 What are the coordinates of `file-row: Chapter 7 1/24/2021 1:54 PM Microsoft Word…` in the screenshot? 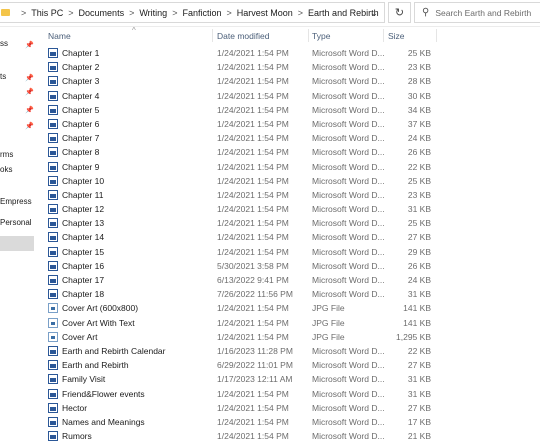 It's located at (290, 138).